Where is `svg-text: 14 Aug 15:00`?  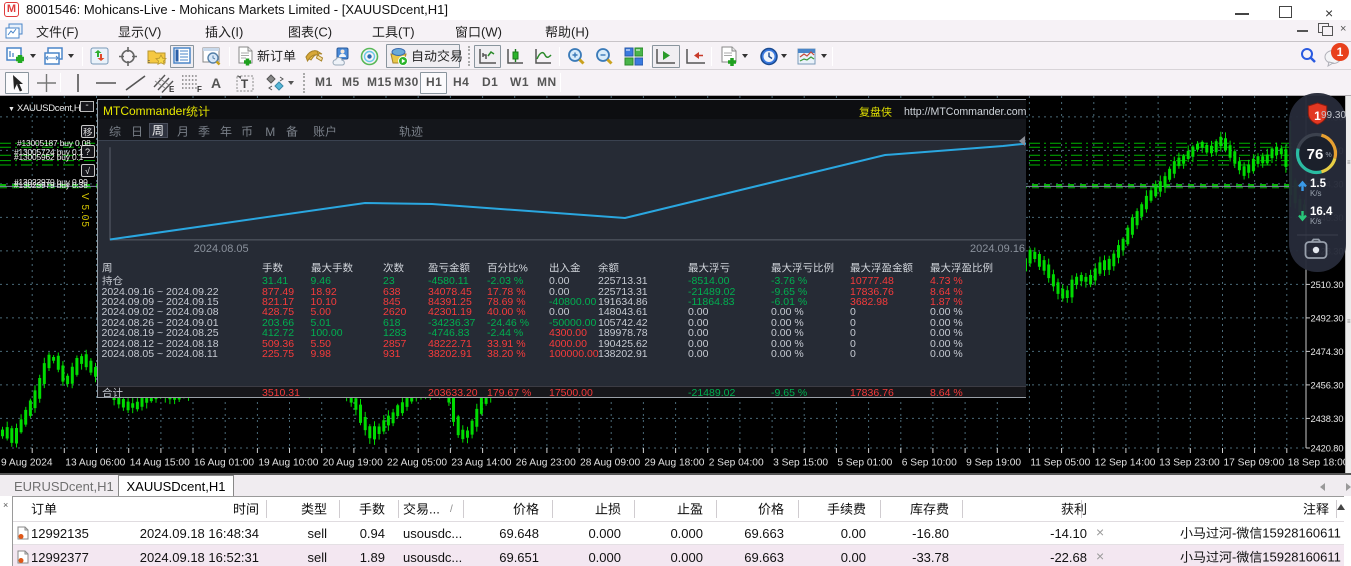
svg-text: 14 Aug 15:00 is located at coordinates (160, 463).